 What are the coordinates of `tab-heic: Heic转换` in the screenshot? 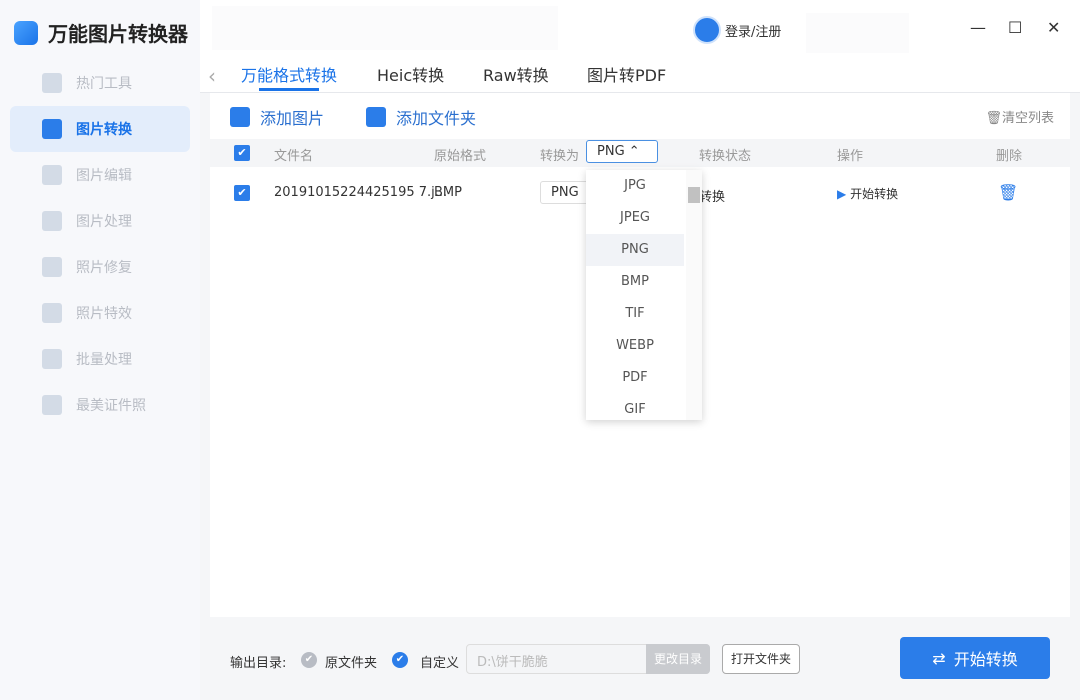 It's located at (410, 74).